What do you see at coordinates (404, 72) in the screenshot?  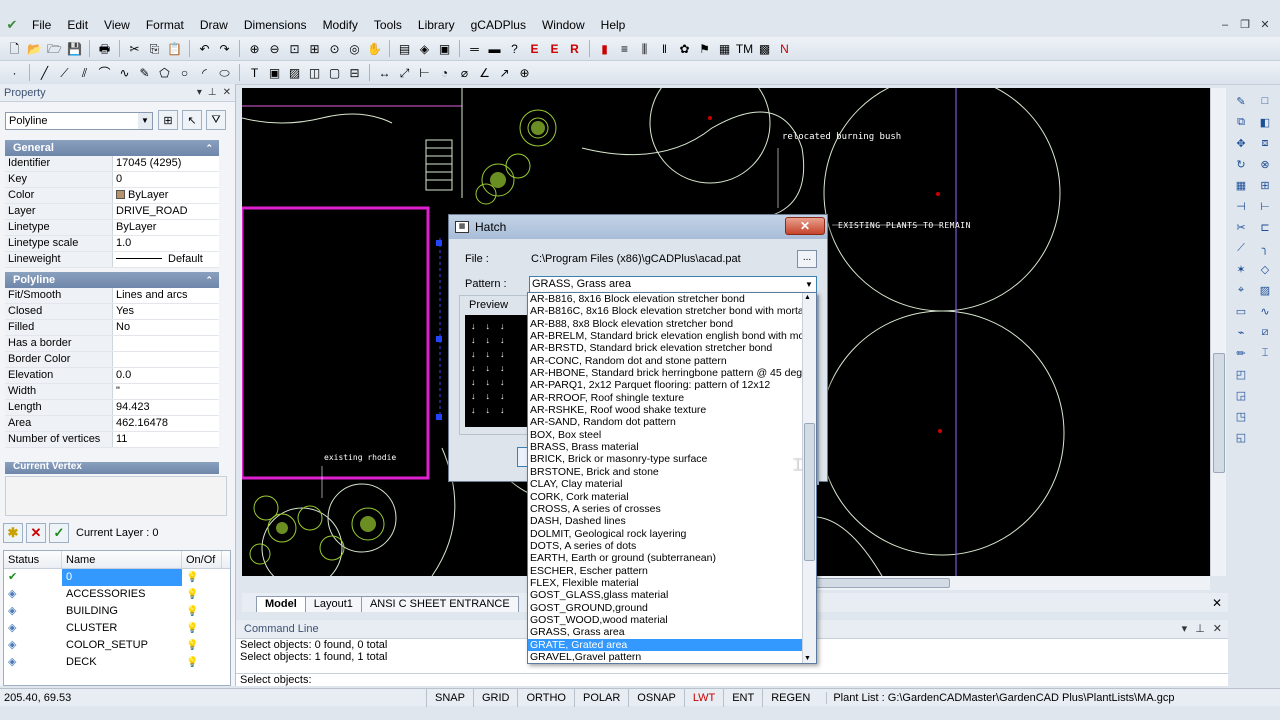 I see `dim-aligned-icon: ⤢` at bounding box center [404, 72].